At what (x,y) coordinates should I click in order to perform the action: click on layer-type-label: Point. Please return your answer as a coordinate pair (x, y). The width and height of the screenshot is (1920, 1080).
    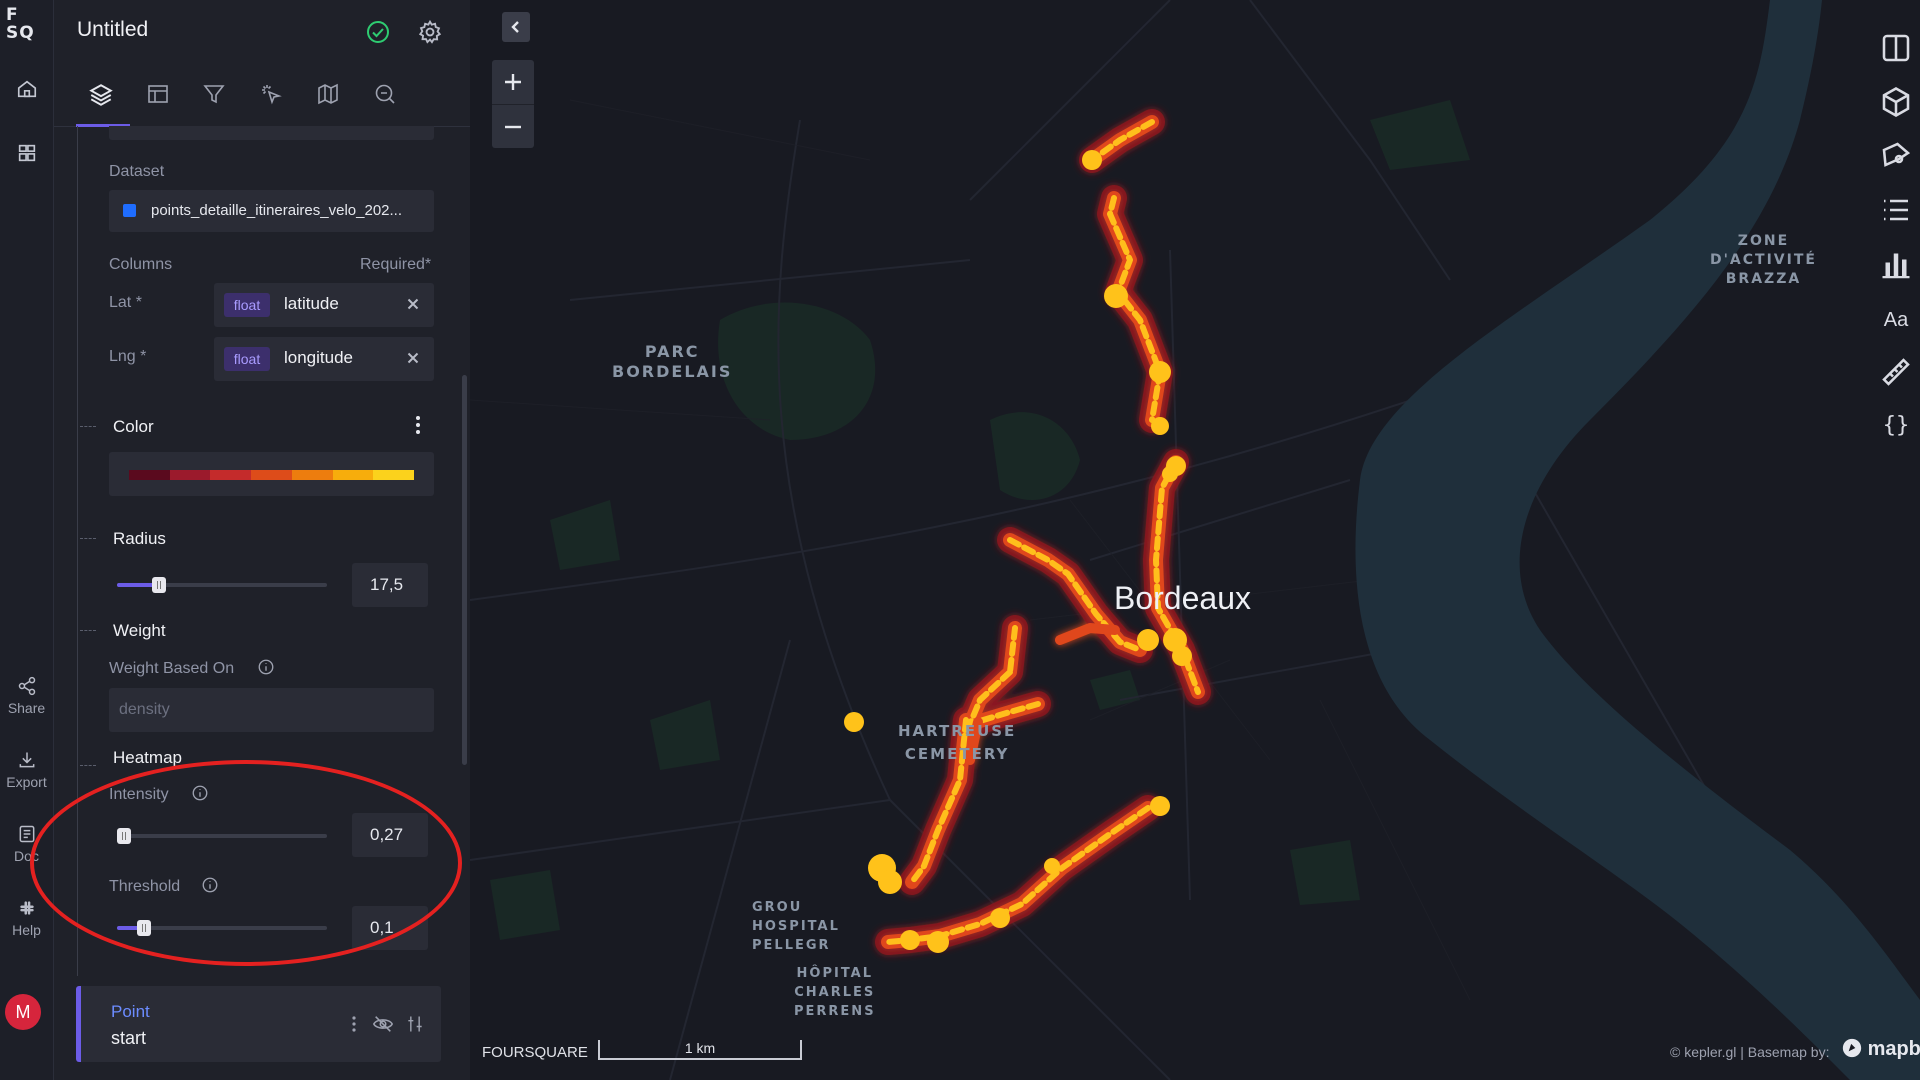
    Looking at the image, I should click on (130, 1011).